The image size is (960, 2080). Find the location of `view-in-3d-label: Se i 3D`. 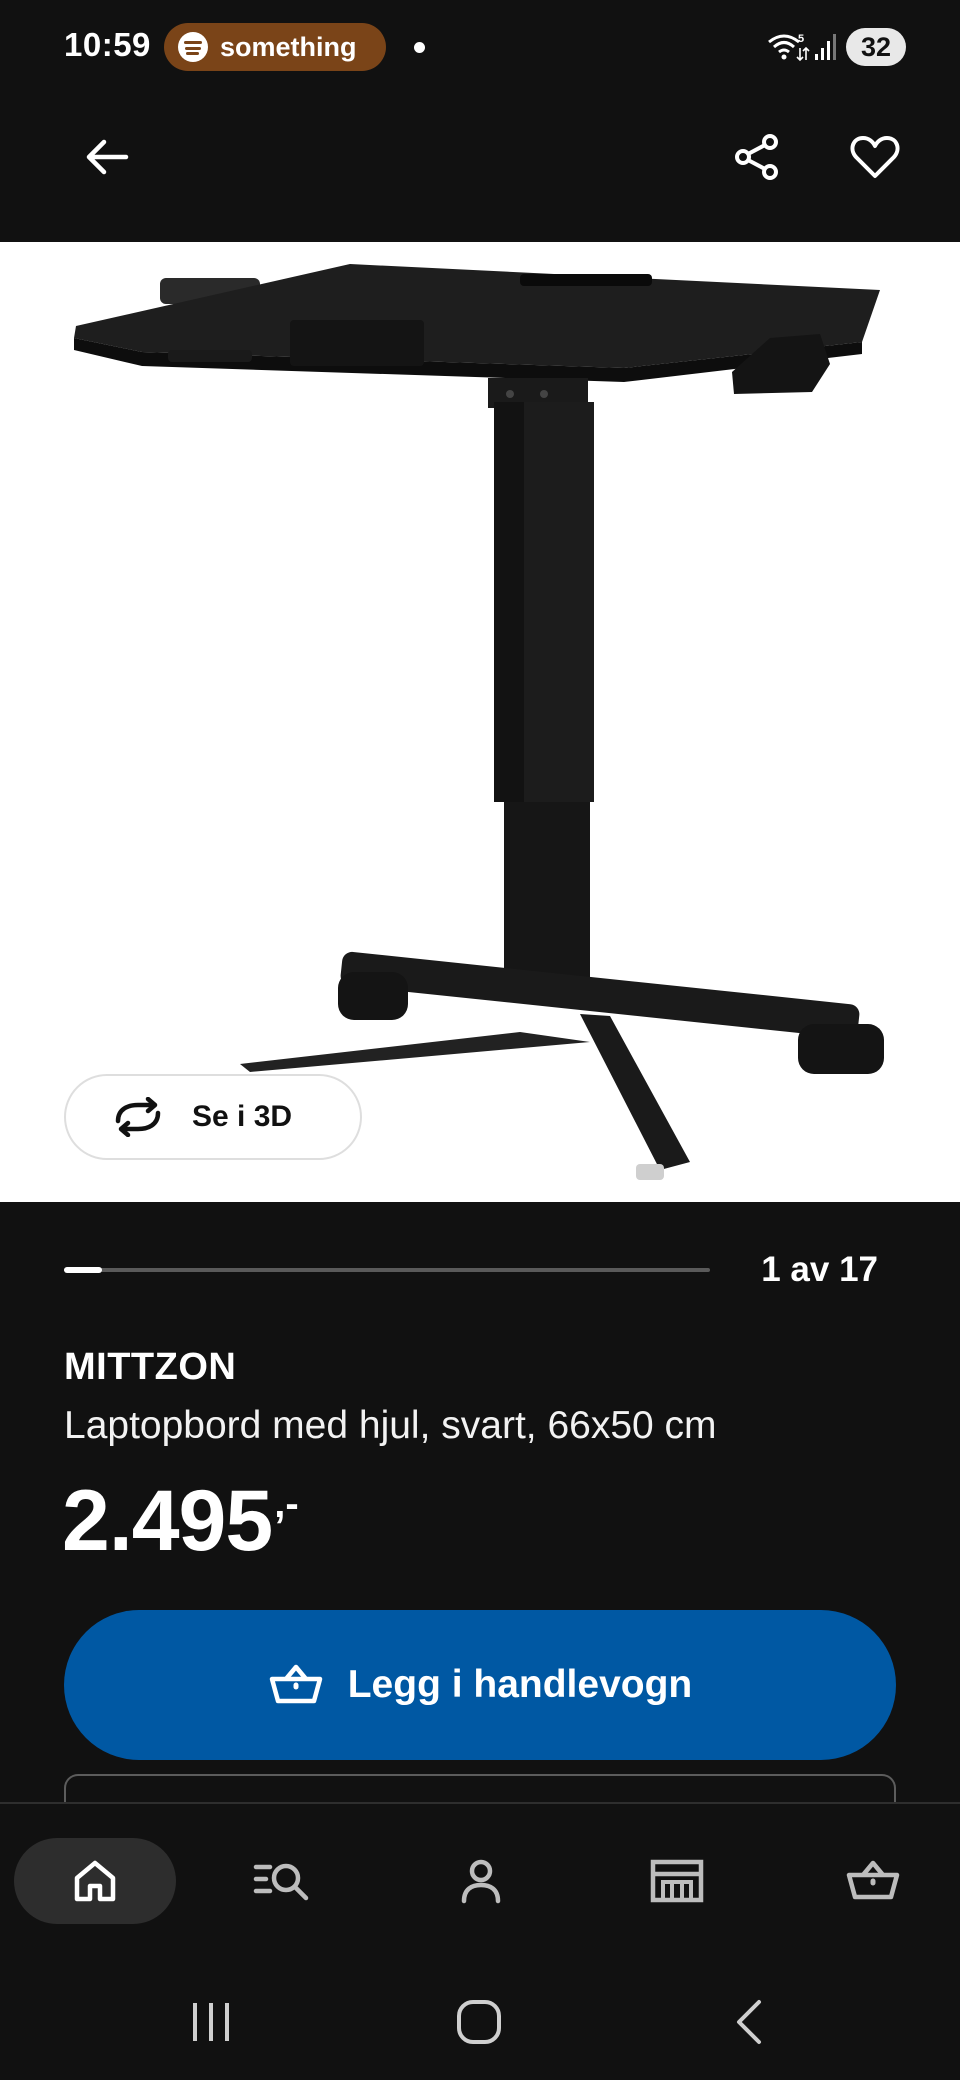

view-in-3d-label: Se i 3D is located at coordinates (242, 1116).